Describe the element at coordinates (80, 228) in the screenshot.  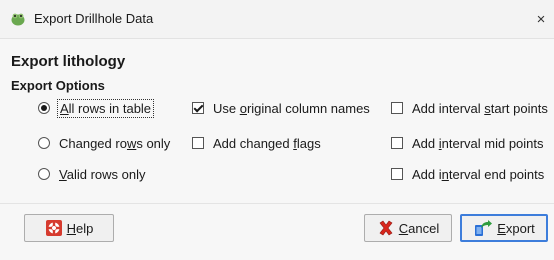
I see `help-button-label: Help` at that location.